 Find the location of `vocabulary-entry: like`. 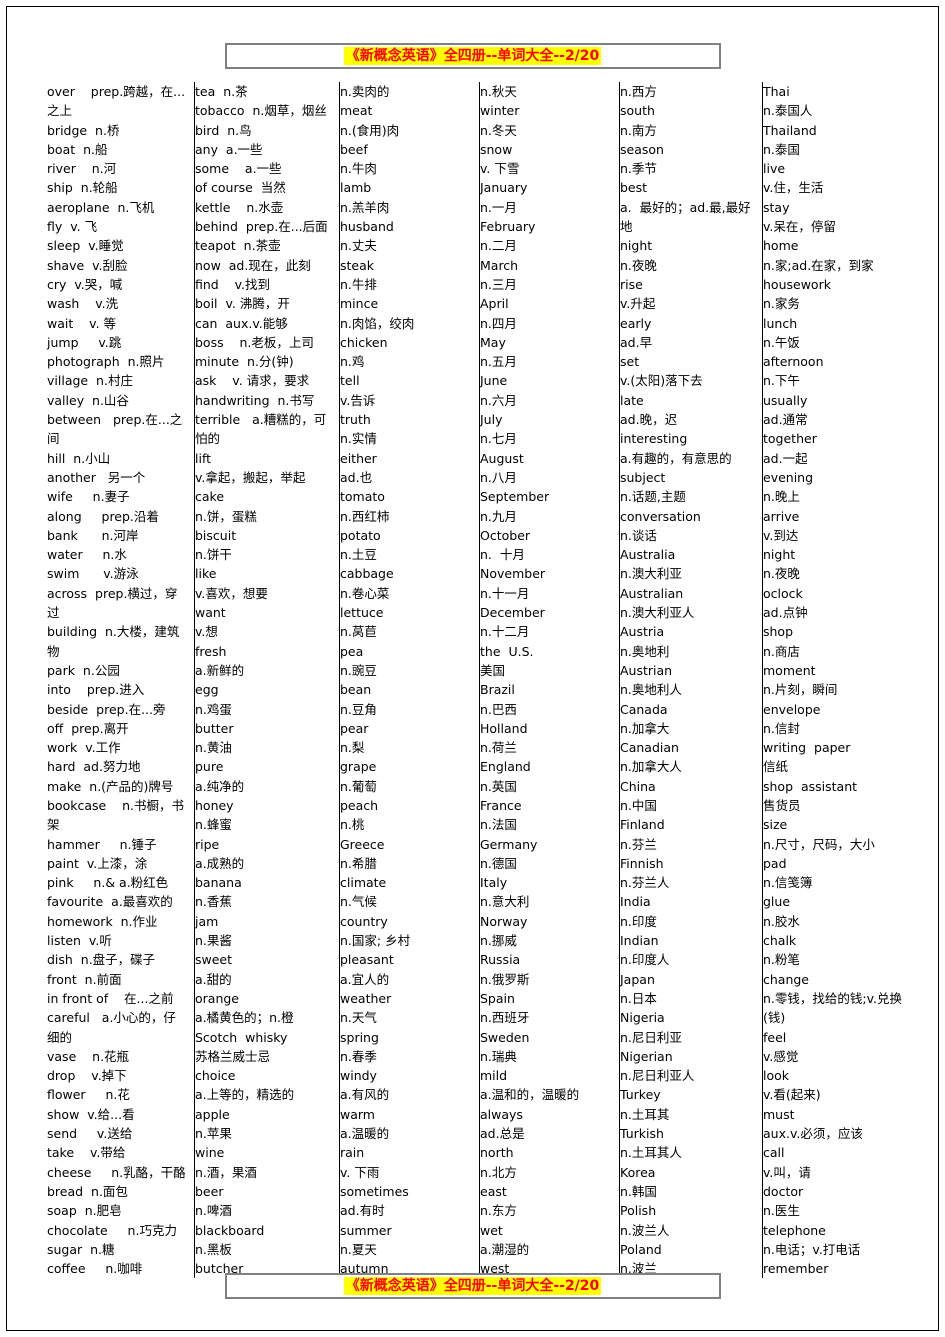

vocabulary-entry: like is located at coordinates (206, 574).